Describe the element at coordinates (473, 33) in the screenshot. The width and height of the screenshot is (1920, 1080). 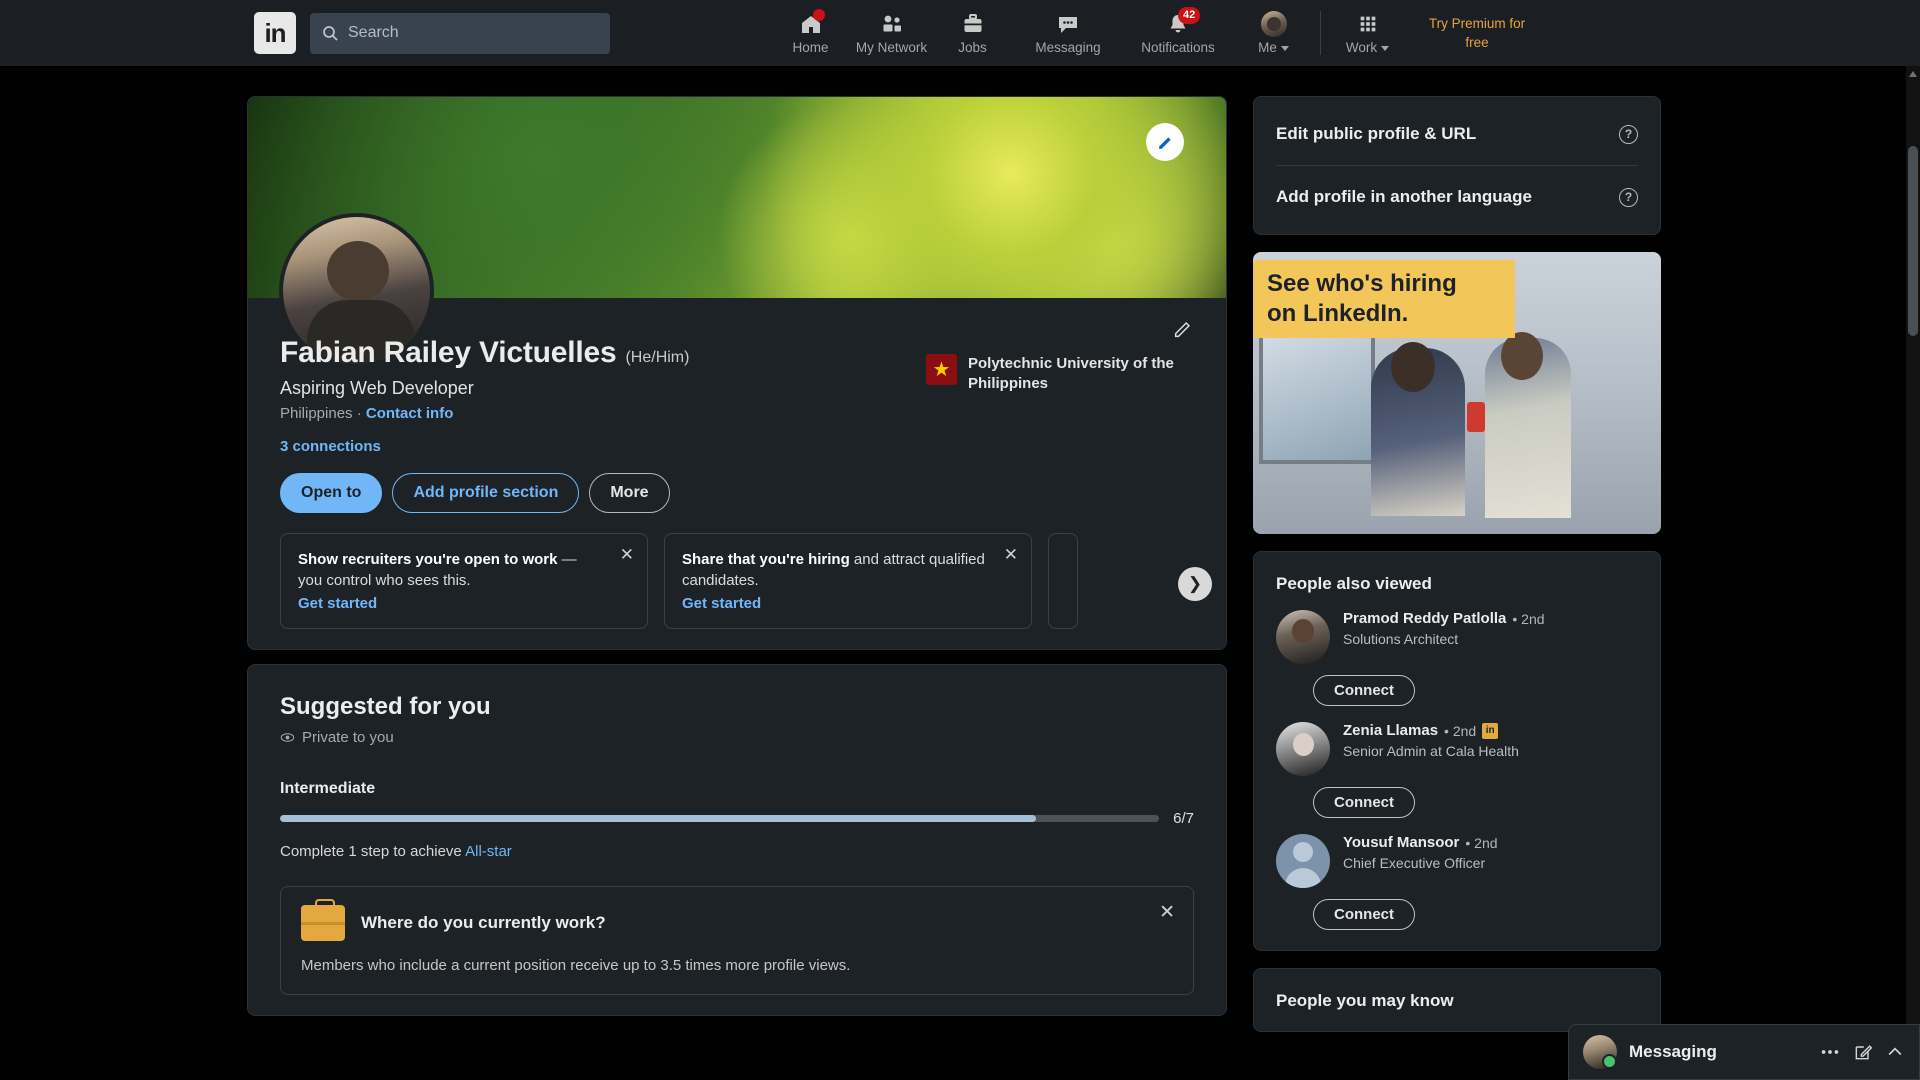
I see `search-input` at that location.